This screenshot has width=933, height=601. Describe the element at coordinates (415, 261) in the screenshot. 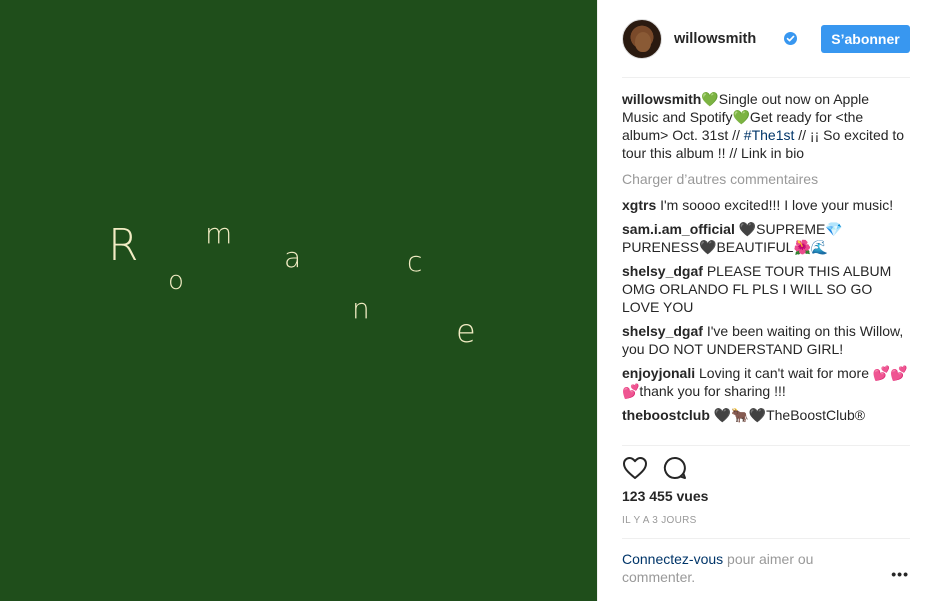

I see `media-letter-c: c` at that location.